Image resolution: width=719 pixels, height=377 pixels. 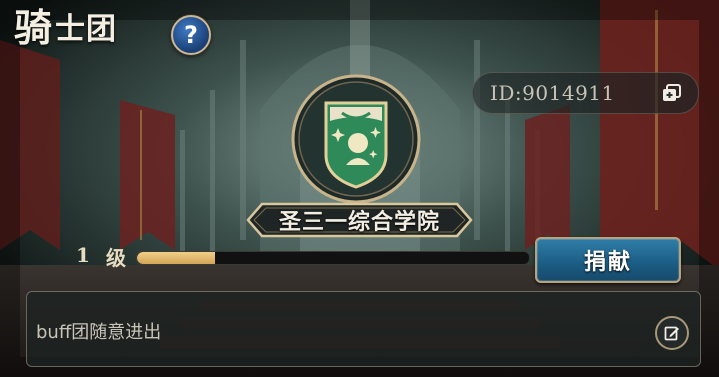 I want to click on title-first-char: 骑, so click(x=34, y=27).